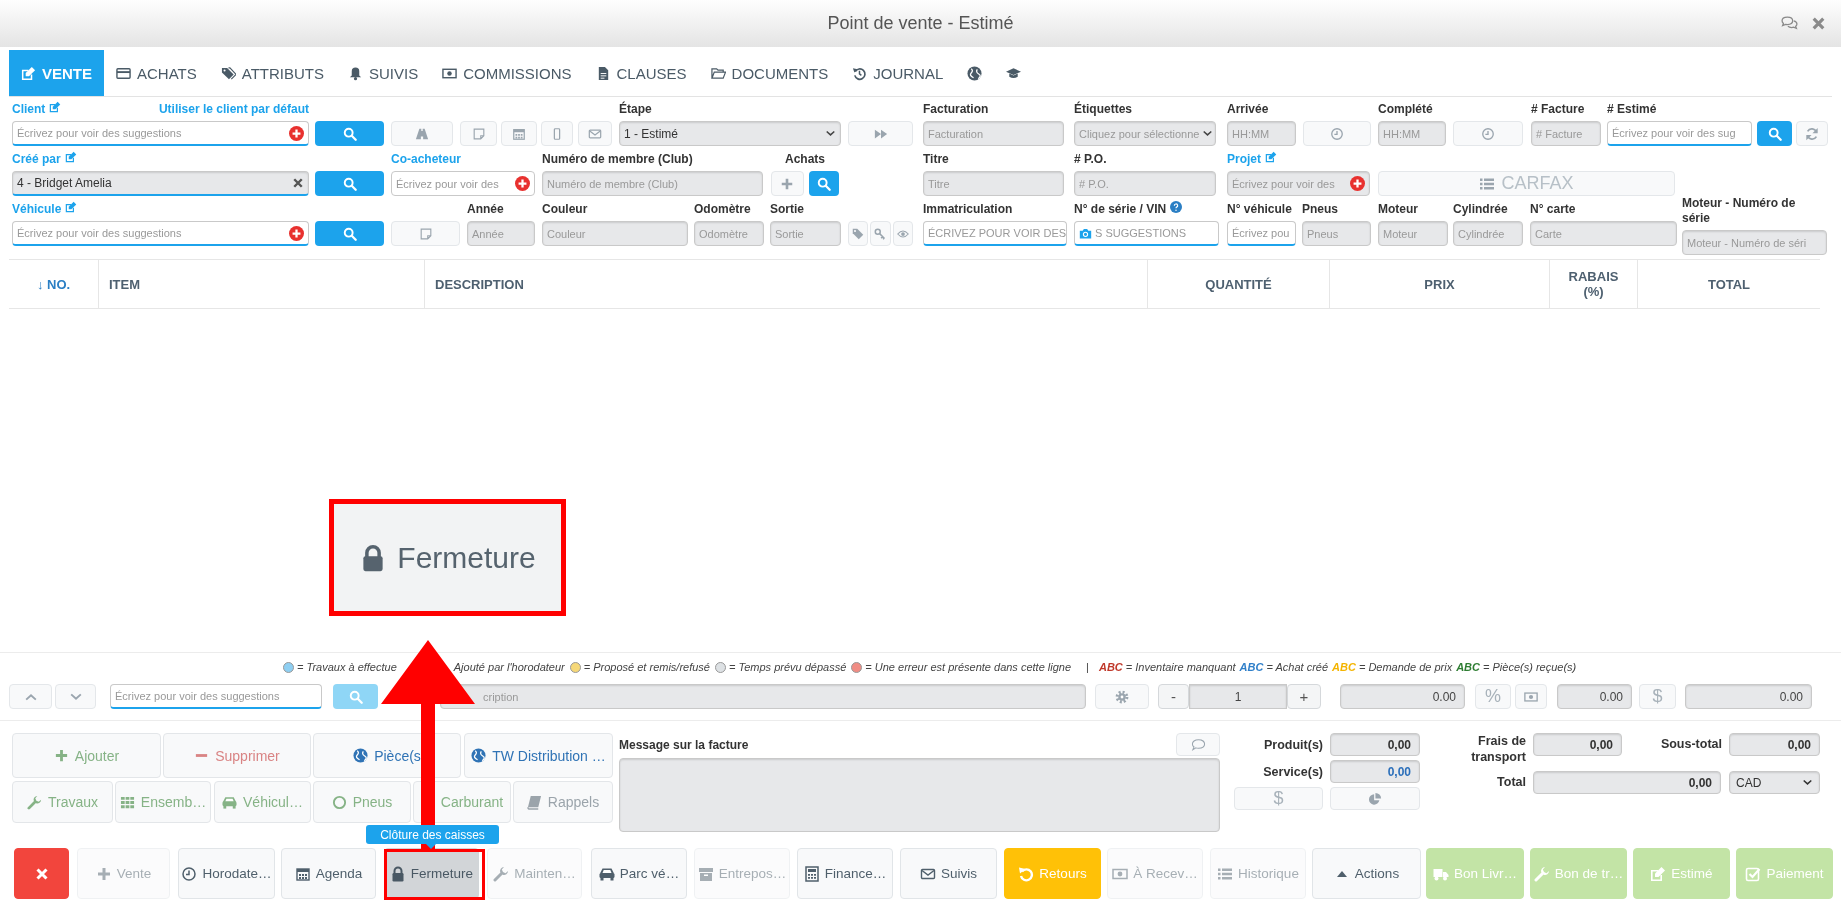 This screenshot has width=1841, height=908. I want to click on refresh-button, so click(1812, 133).